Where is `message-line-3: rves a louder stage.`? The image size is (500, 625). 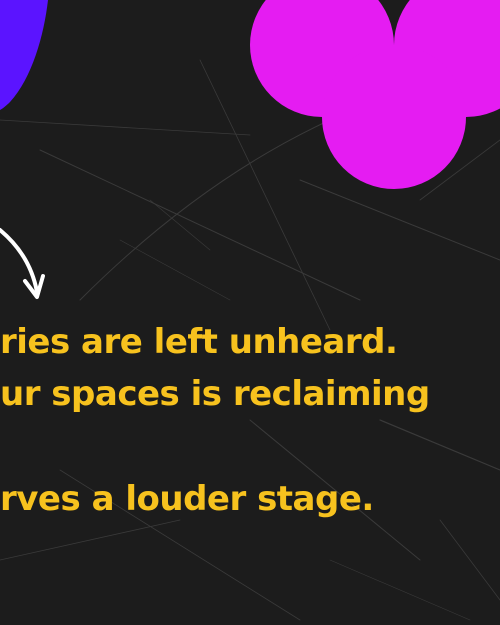
message-line-3: rves a louder stage. is located at coordinates (187, 499).